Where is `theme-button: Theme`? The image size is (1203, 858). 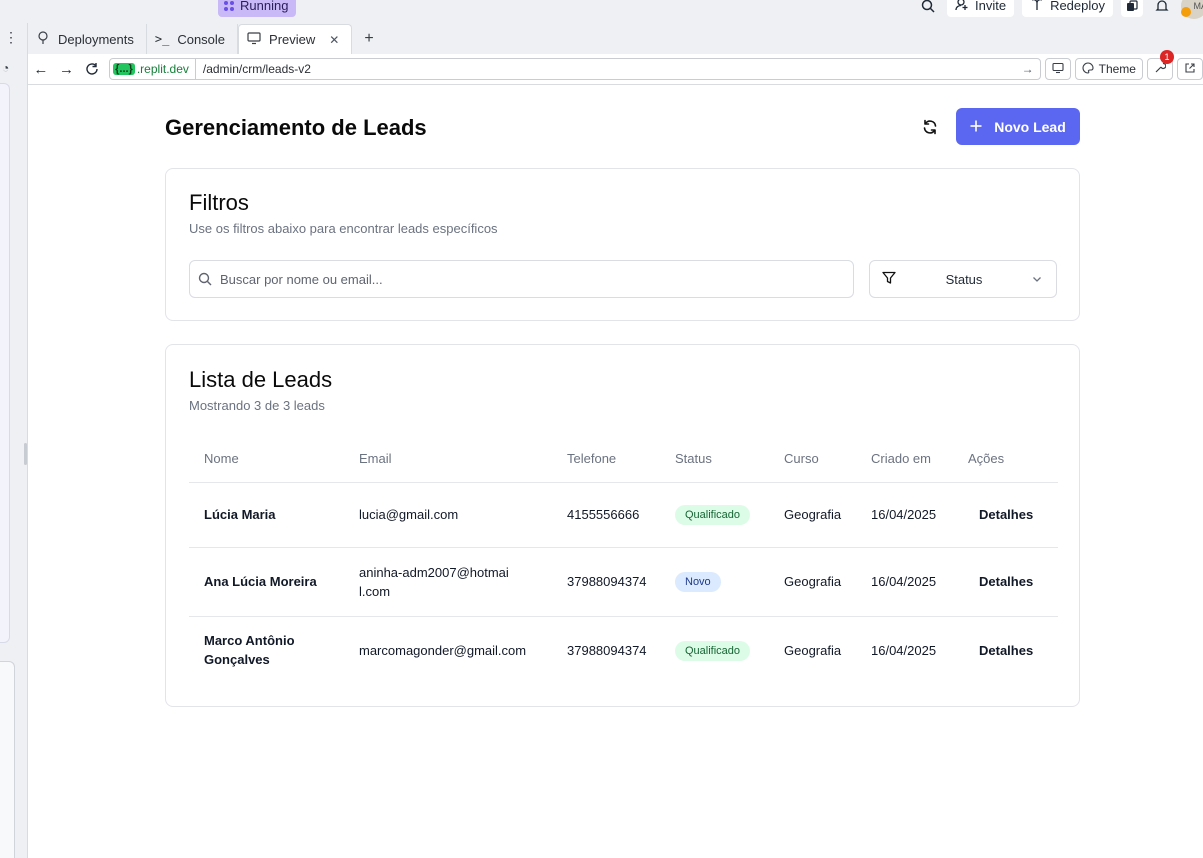 theme-button: Theme is located at coordinates (1108, 69).